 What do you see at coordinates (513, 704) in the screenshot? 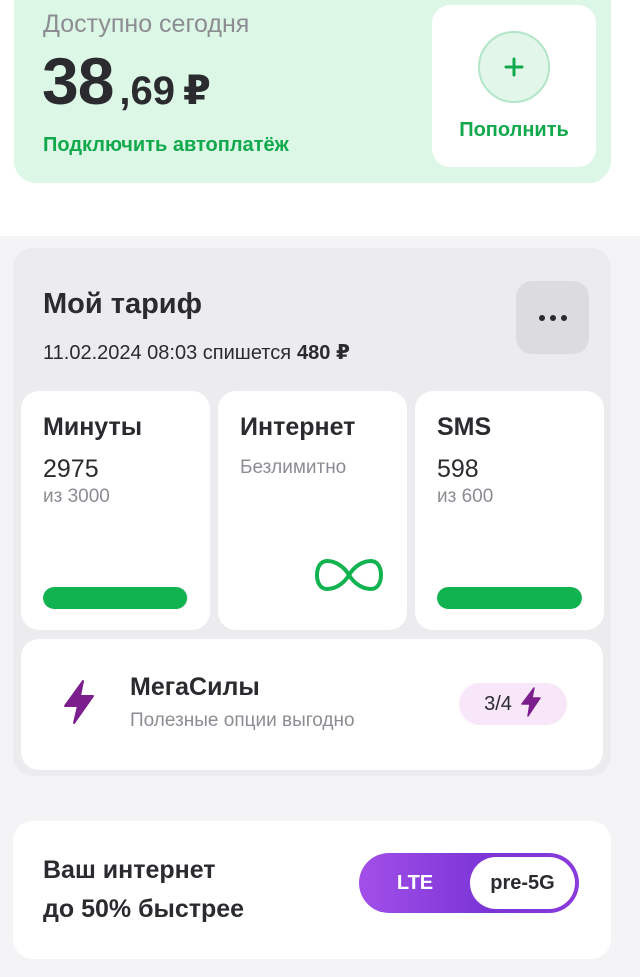
I see `megasily-badge: 3/4` at bounding box center [513, 704].